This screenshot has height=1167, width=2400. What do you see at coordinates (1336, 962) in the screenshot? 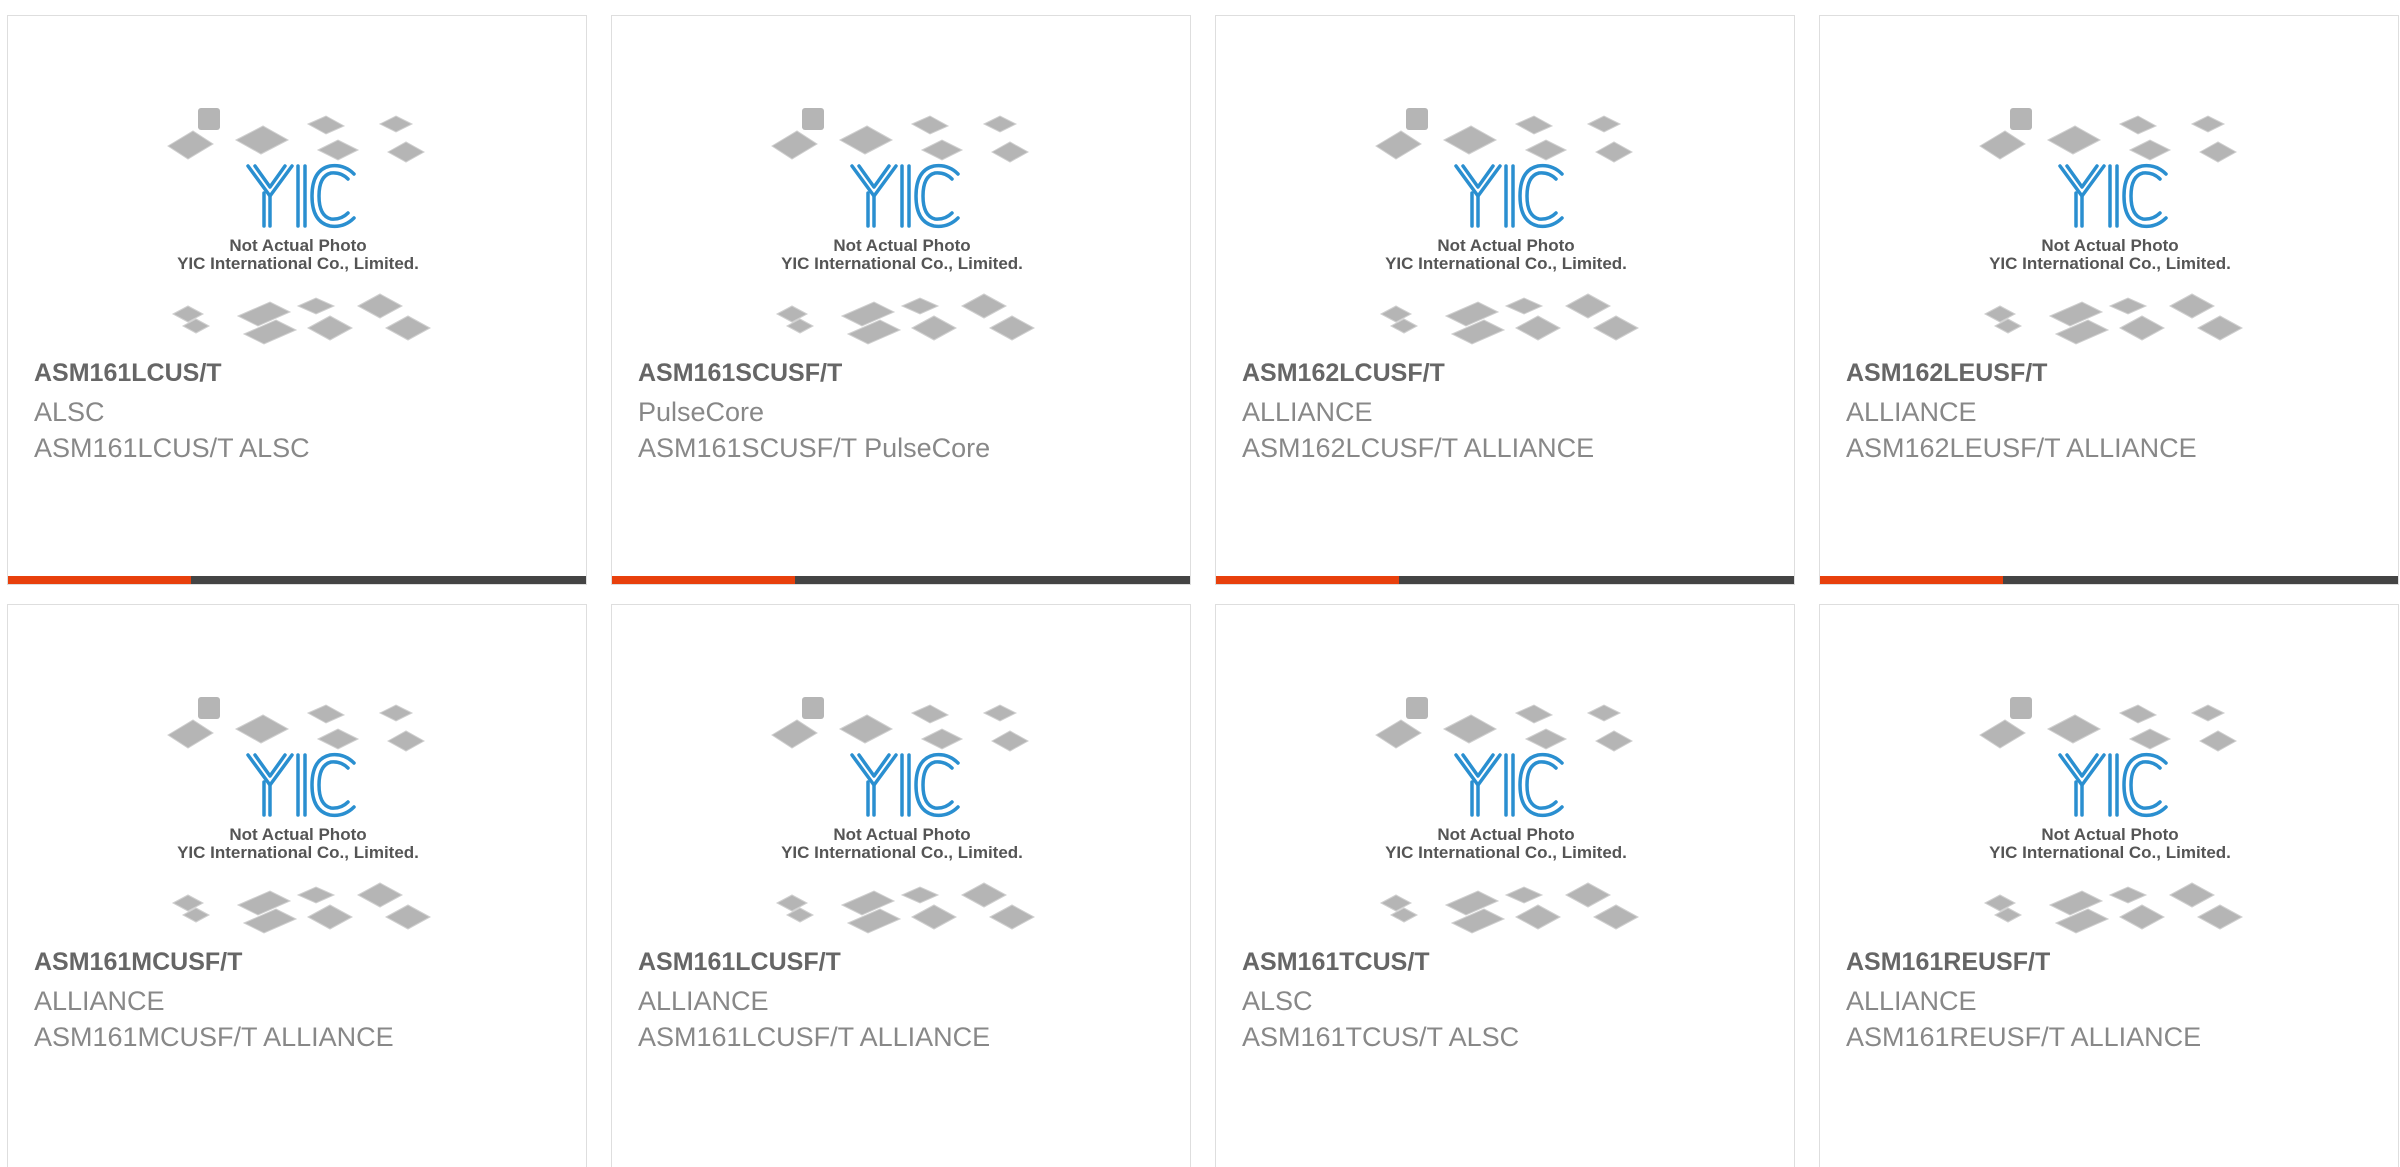
I see `product-part-number: ASM161TCUS/T` at bounding box center [1336, 962].